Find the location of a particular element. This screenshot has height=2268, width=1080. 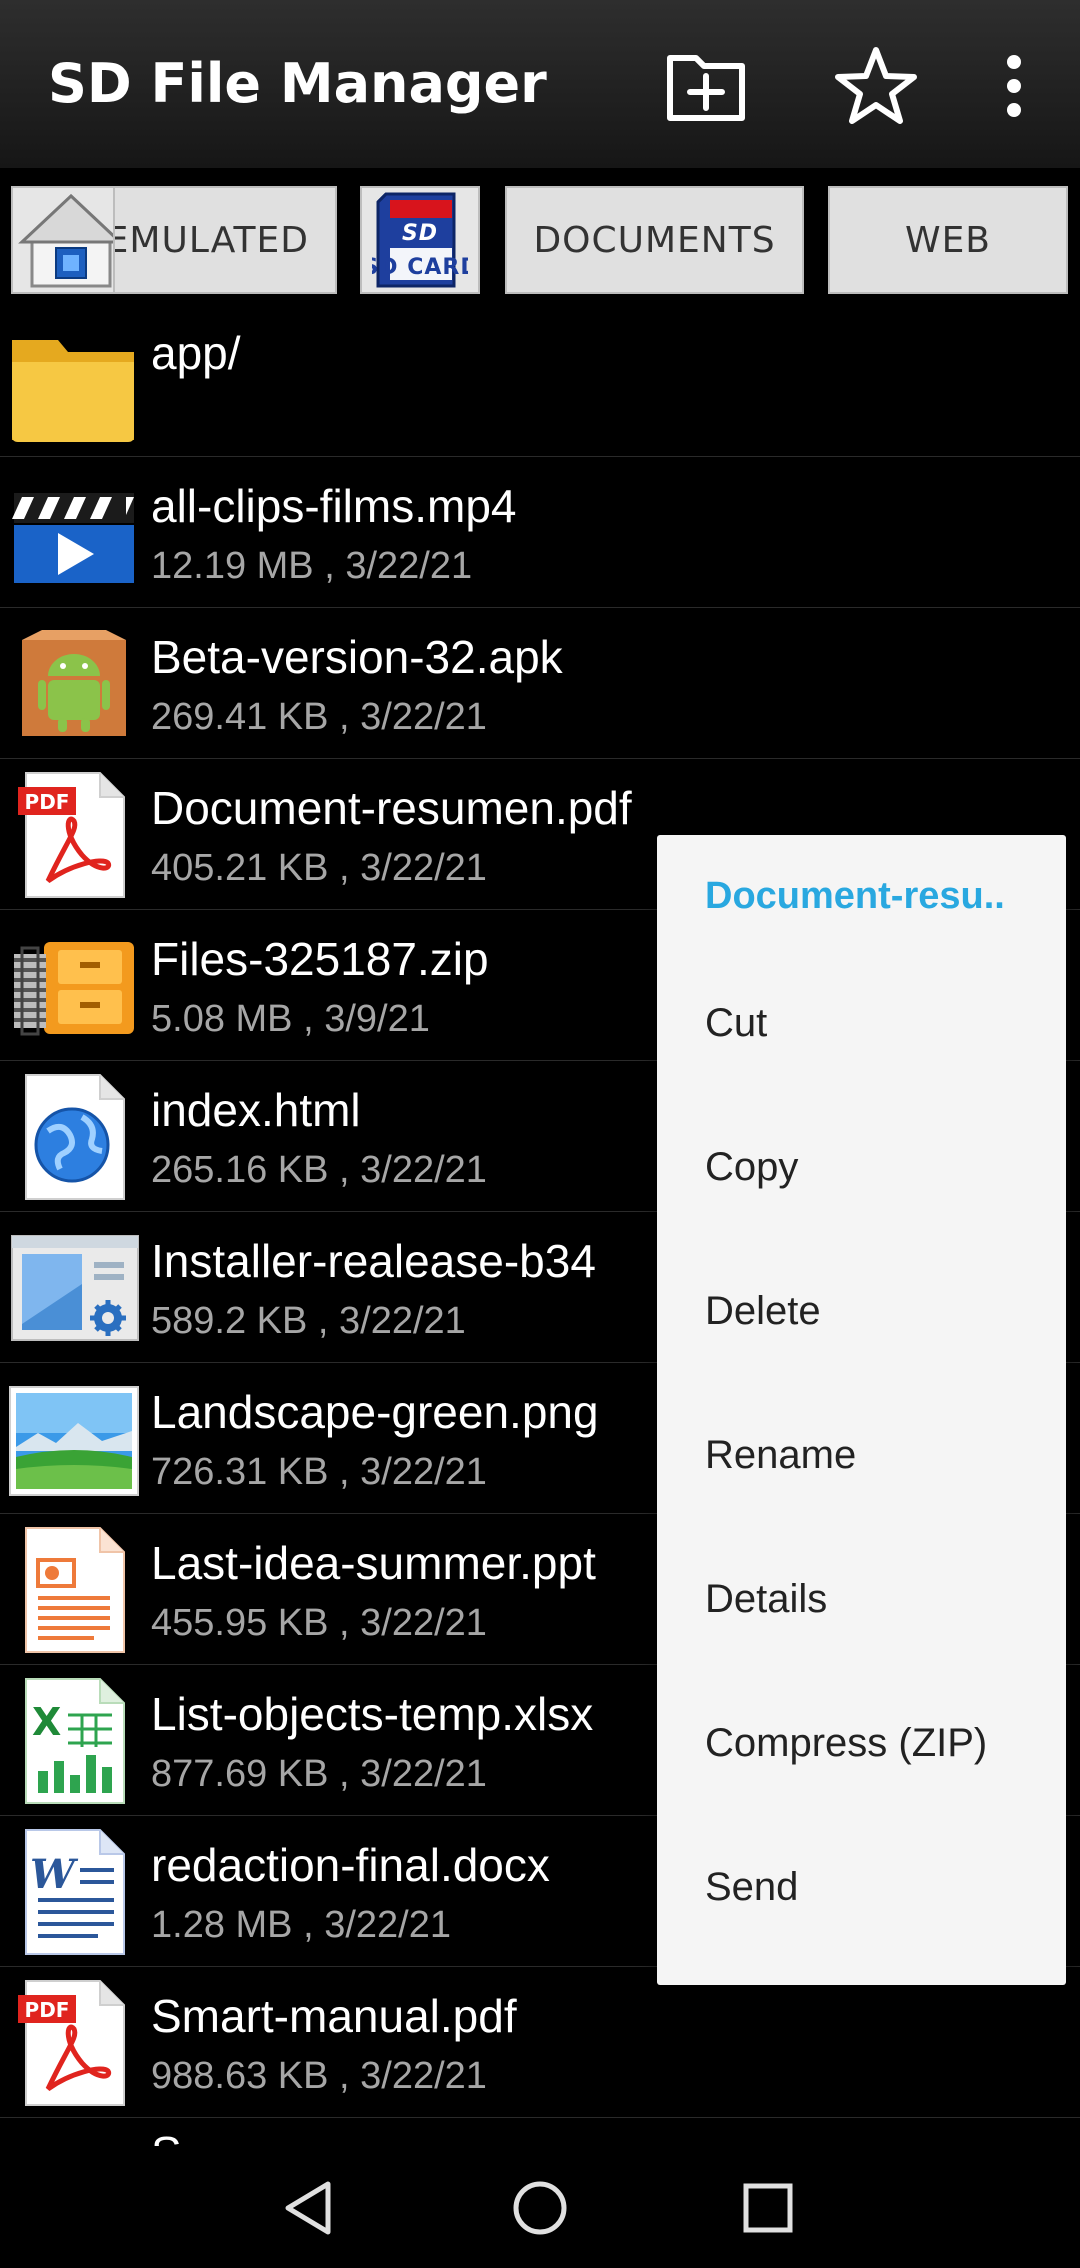

folder-plus-icon is located at coordinates (706, 88).